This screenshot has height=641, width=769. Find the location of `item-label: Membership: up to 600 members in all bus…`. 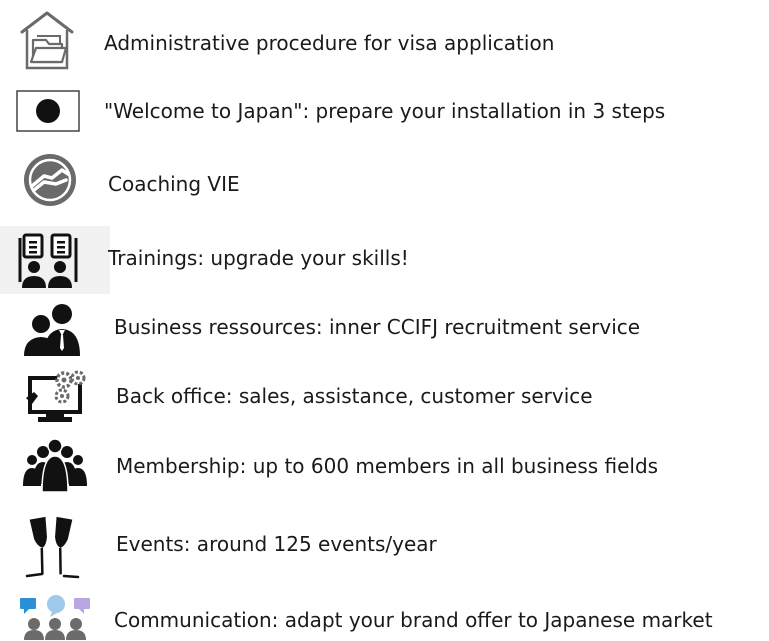

item-label: Membership: up to 600 members in all bus… is located at coordinates (387, 466).